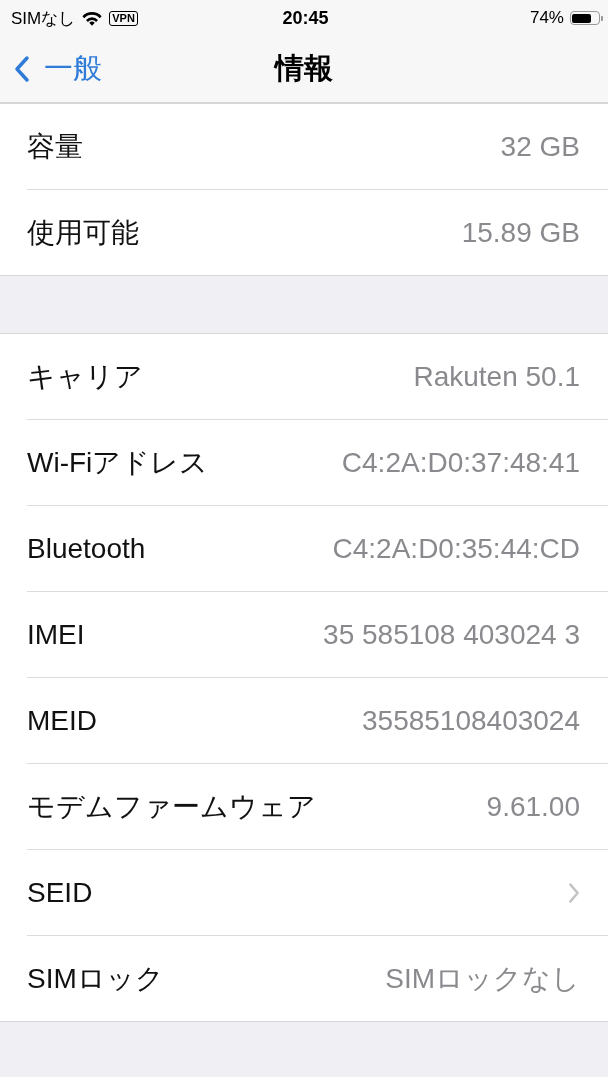 The height and width of the screenshot is (1080, 608). What do you see at coordinates (460, 462) in the screenshot?
I see `row-value: C4:2A:D0:37:48:41` at bounding box center [460, 462].